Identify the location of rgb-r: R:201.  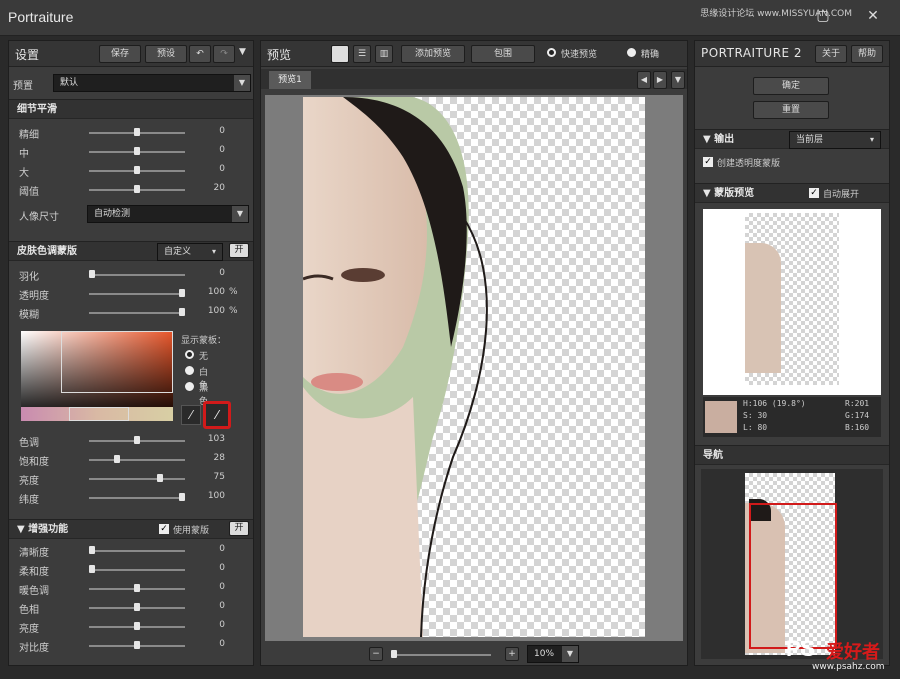
(857, 403).